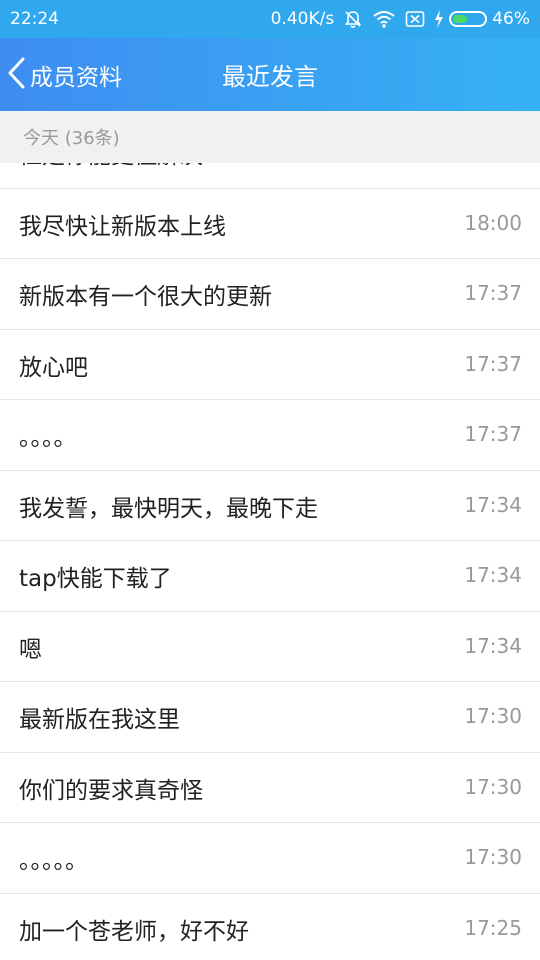 This screenshot has width=540, height=960. What do you see at coordinates (270, 647) in the screenshot?
I see `message-row: 嗯 17:34` at bounding box center [270, 647].